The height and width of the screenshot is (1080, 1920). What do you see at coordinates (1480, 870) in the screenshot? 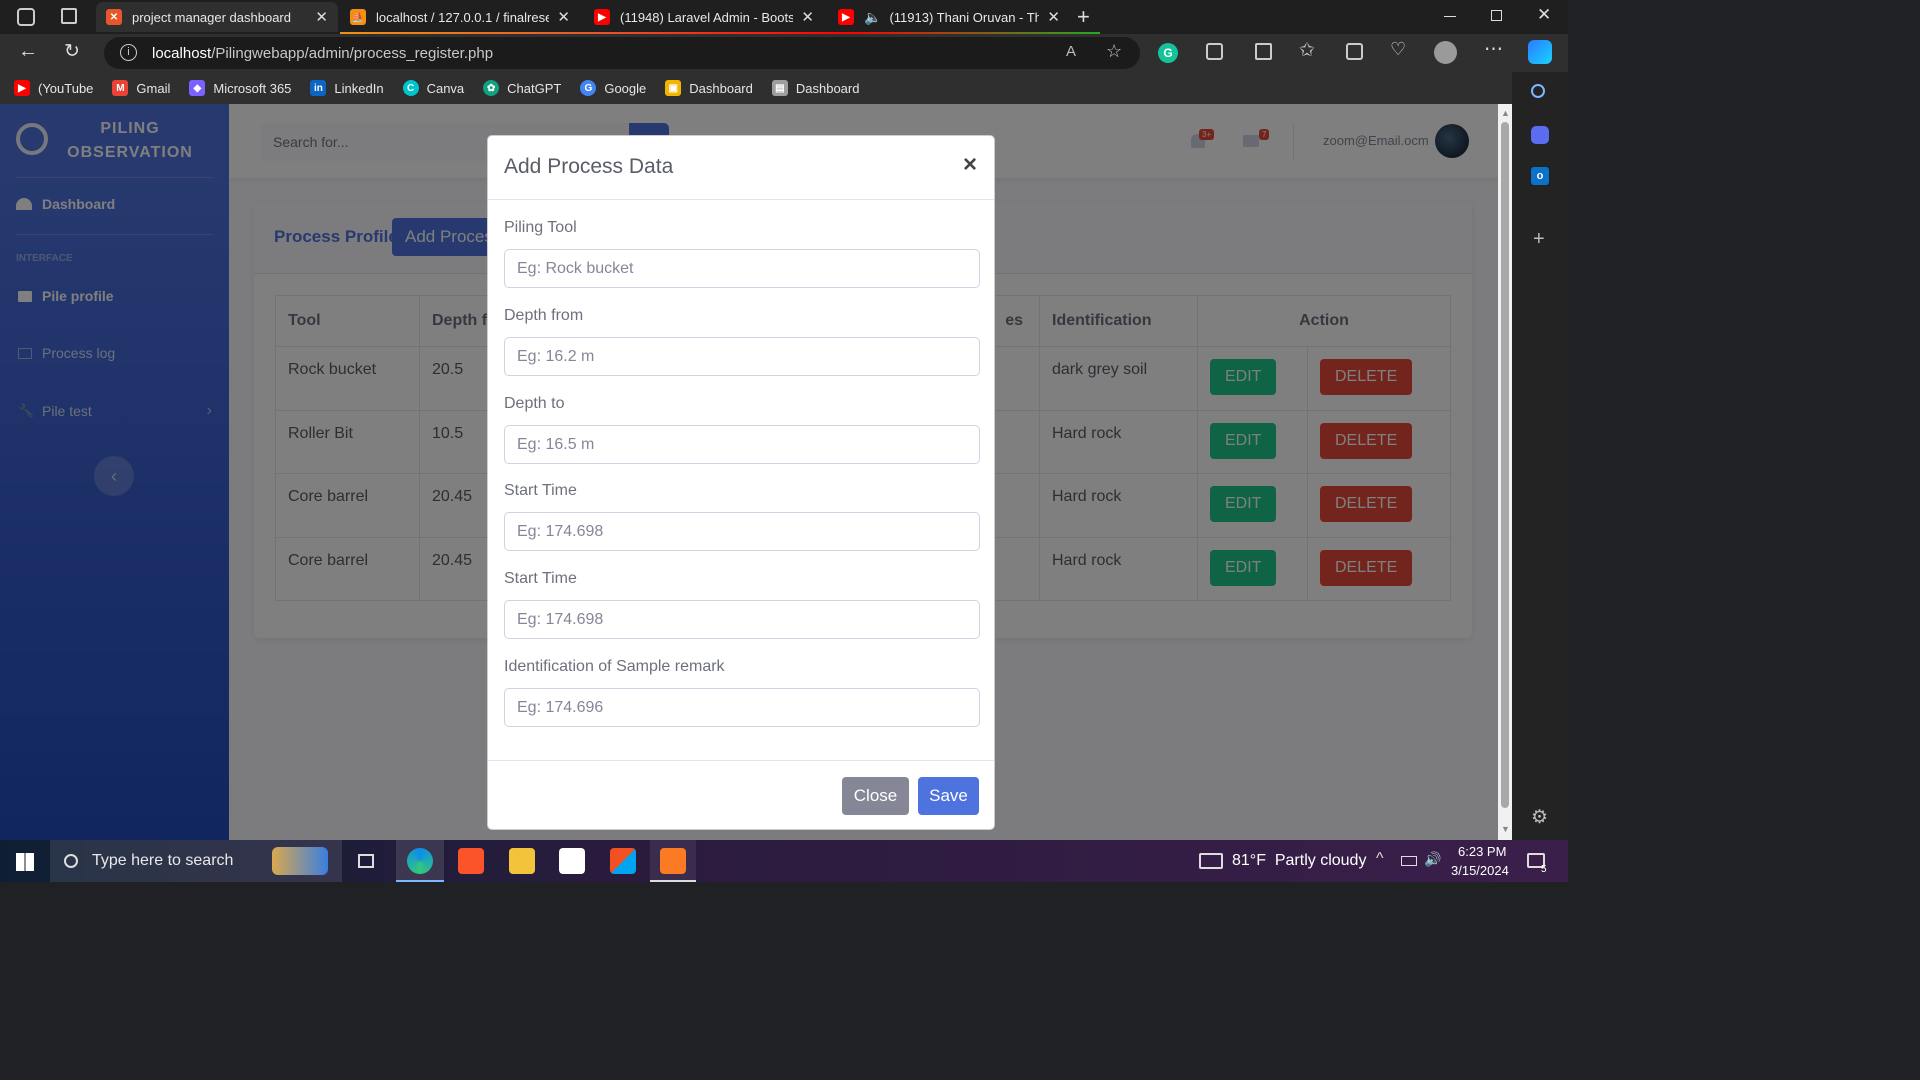
I see `clock-date: 3/15/2024` at bounding box center [1480, 870].